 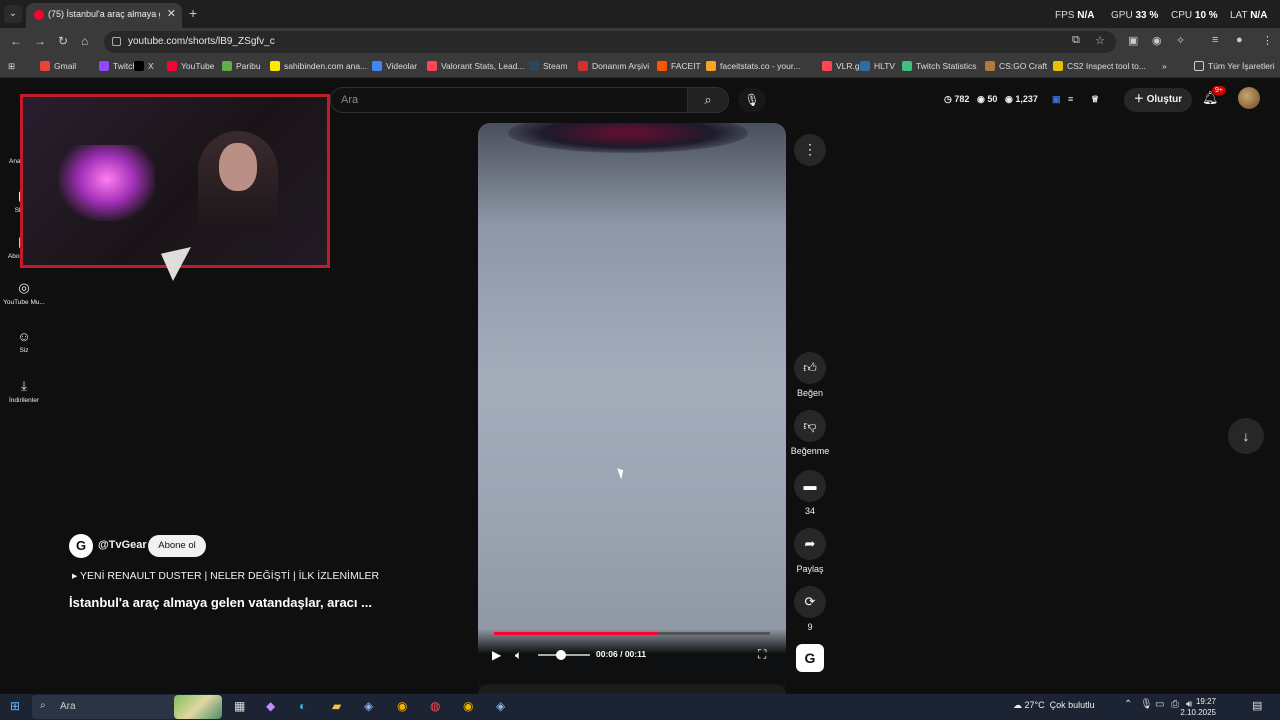 I want to click on more-options-button: ⋮, so click(x=810, y=150).